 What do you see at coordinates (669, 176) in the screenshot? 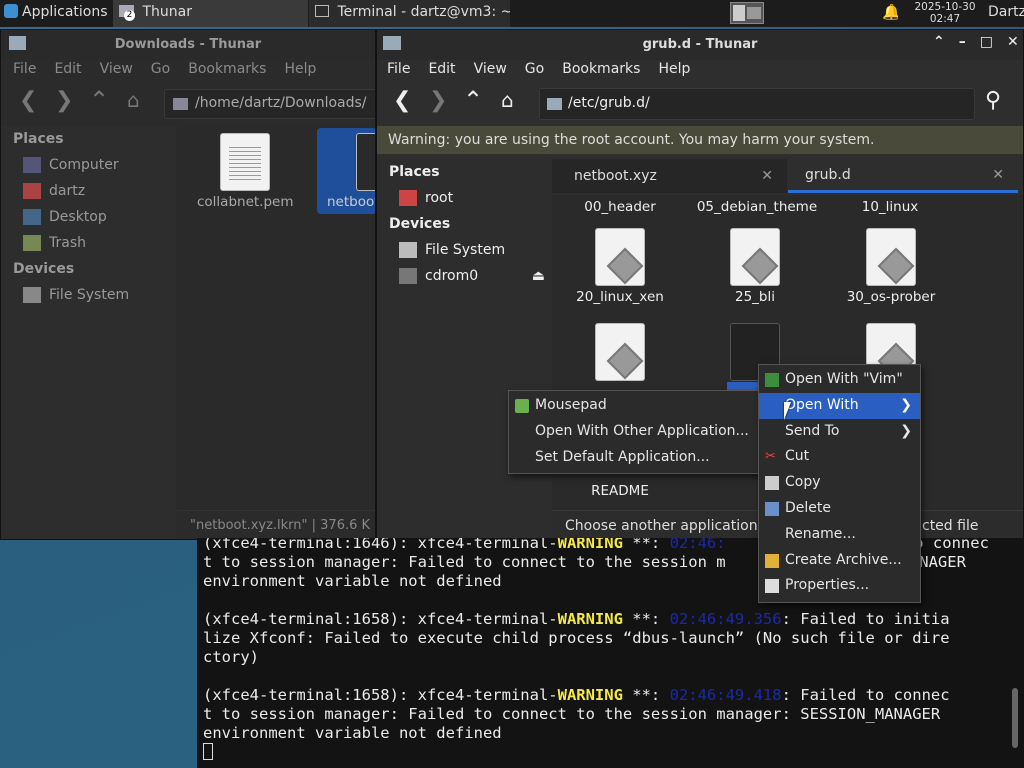
I see `tab-netboot-xyz: netboot.xyz ✕` at bounding box center [669, 176].